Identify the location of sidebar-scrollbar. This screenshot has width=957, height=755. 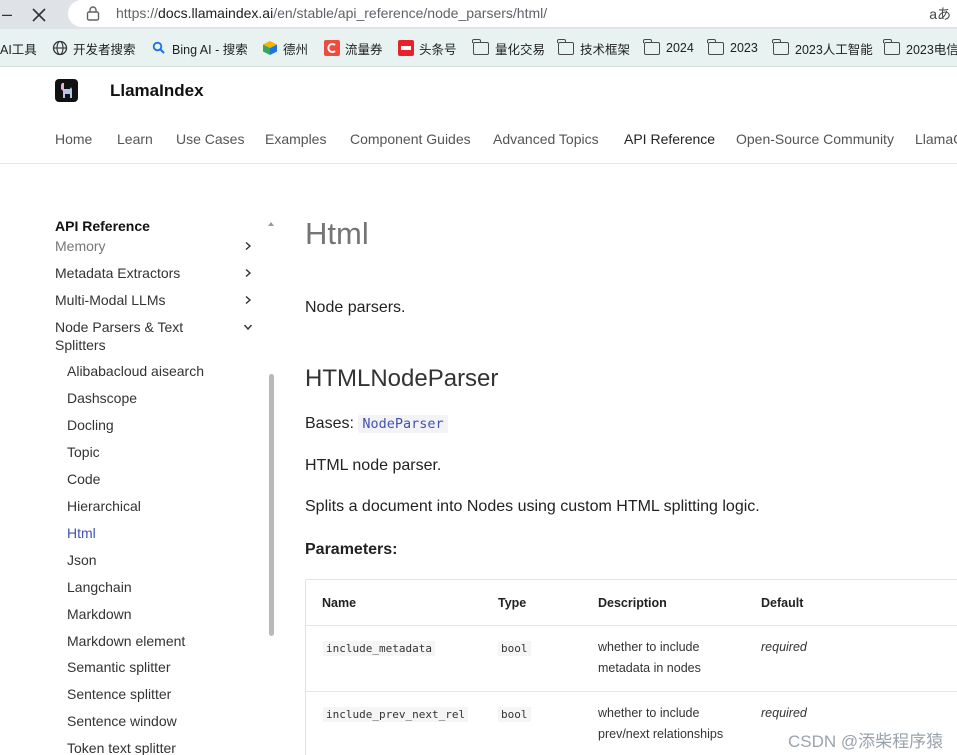
(271, 505).